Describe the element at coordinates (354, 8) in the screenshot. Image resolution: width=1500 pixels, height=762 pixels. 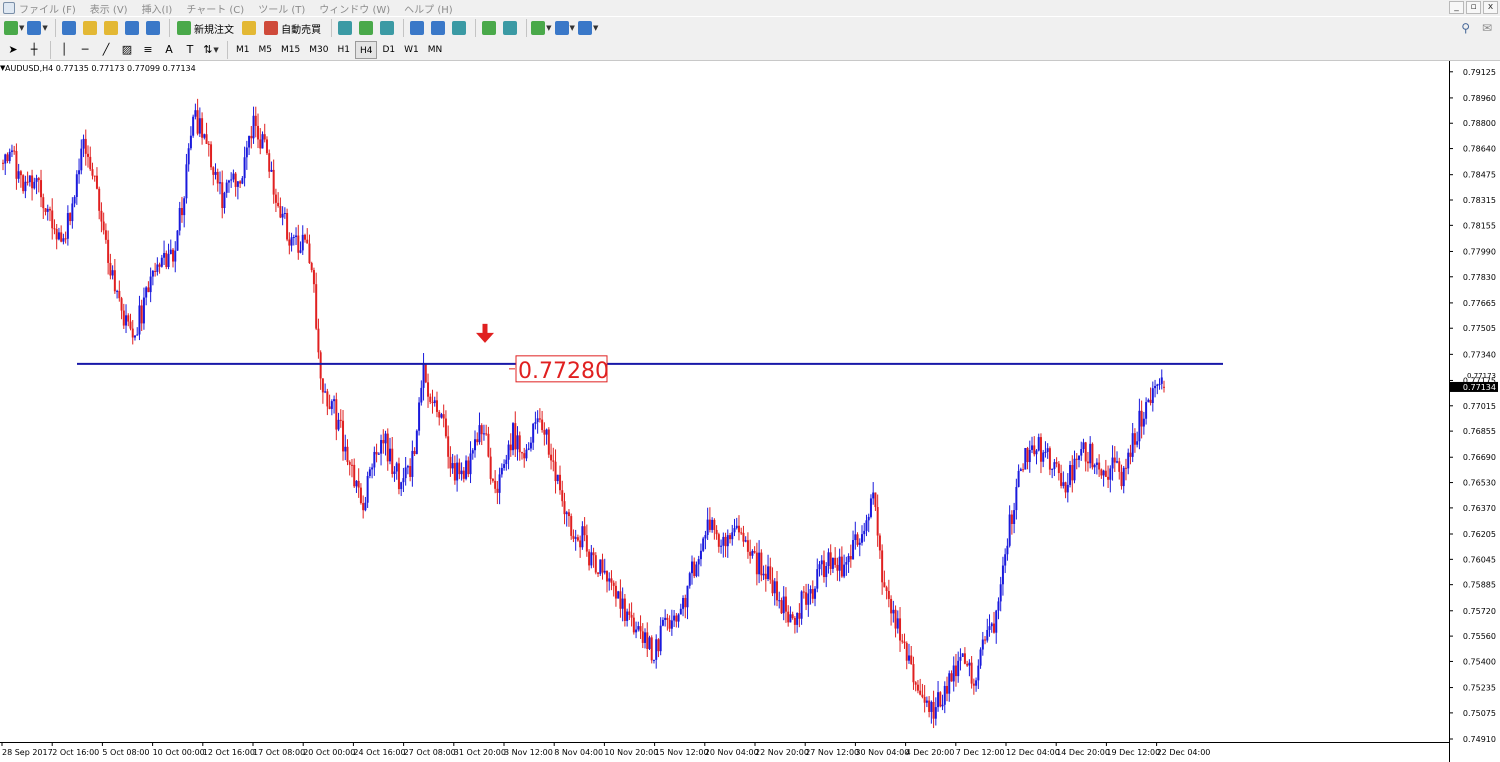
I see `menu-window: ウィンドウ (W)` at that location.